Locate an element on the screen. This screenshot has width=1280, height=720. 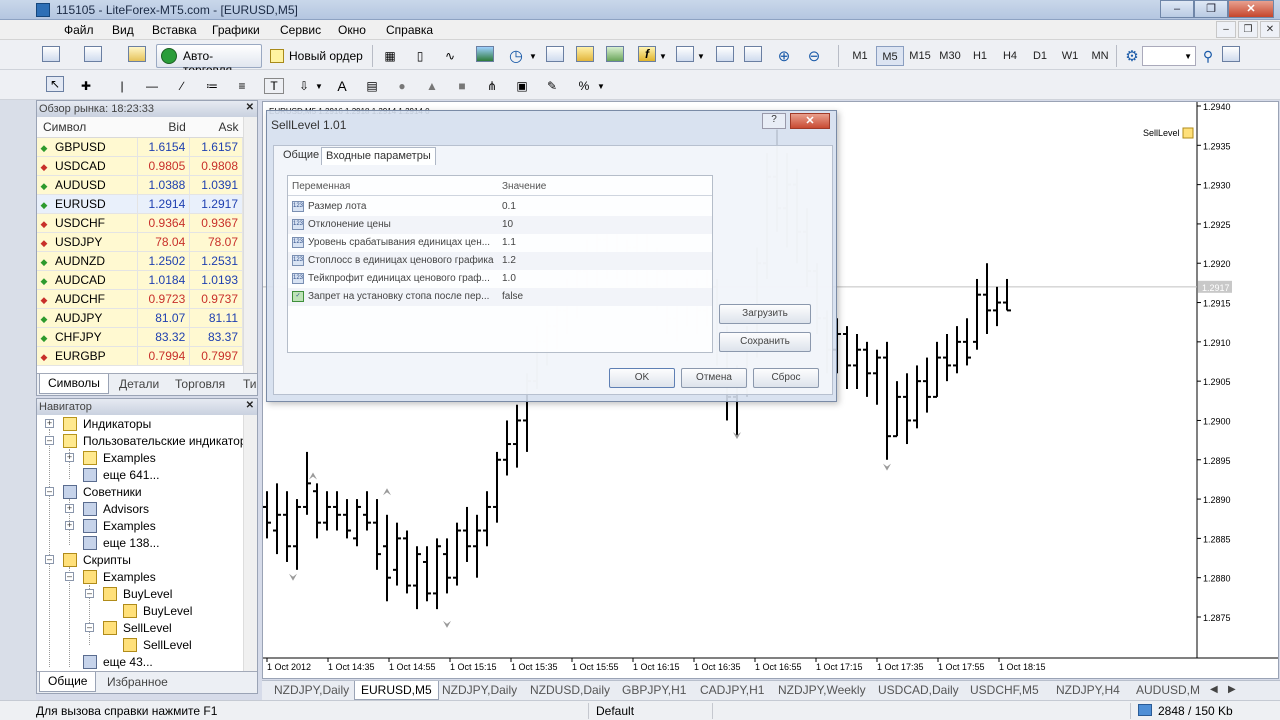
nav-item-selllevel-script: SellLevel is located at coordinates (167, 646).